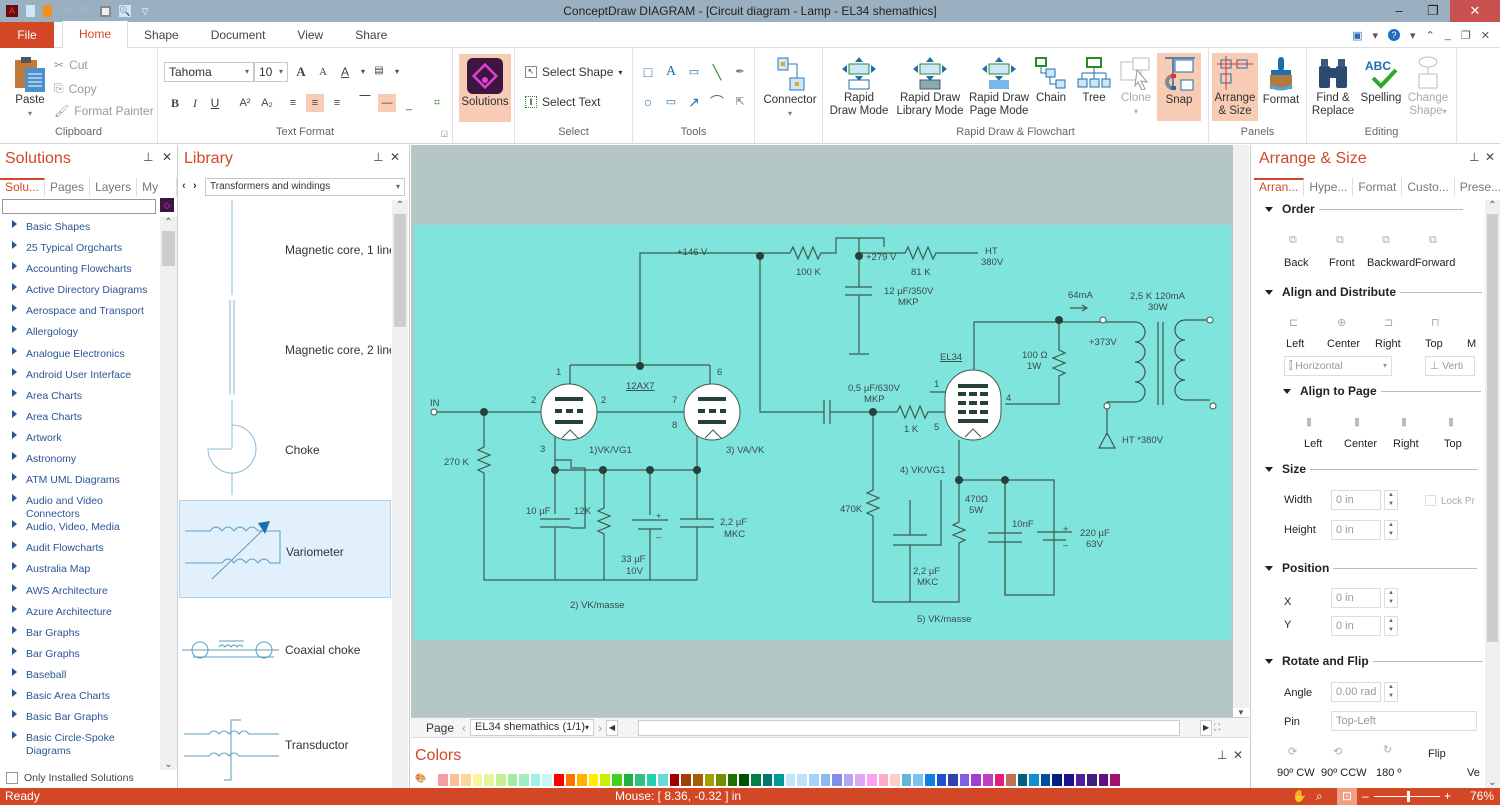  What do you see at coordinates (209, 72) in the screenshot?
I see `font-family-select: Tahoma ▾` at bounding box center [209, 72].